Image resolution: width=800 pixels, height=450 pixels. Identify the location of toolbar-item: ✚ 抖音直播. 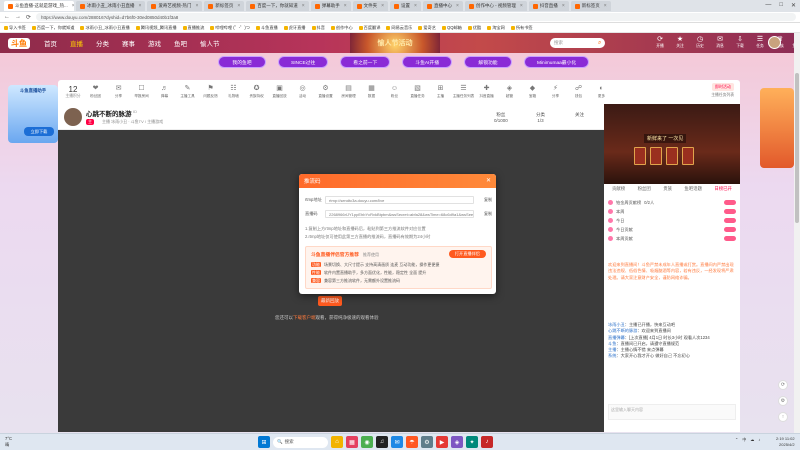
(486, 92).